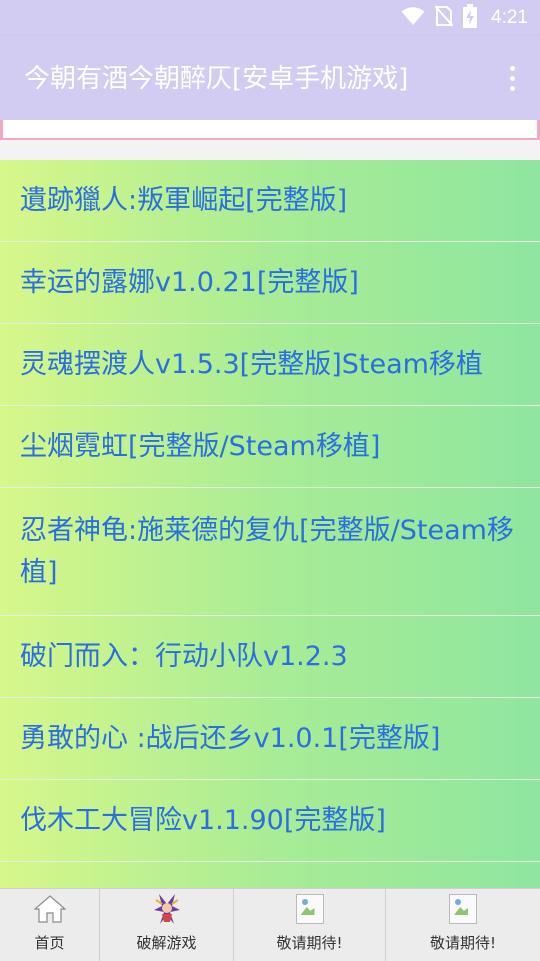  Describe the element at coordinates (462, 943) in the screenshot. I see `nav-coming-soon-2-label: 敬请期待!` at that location.